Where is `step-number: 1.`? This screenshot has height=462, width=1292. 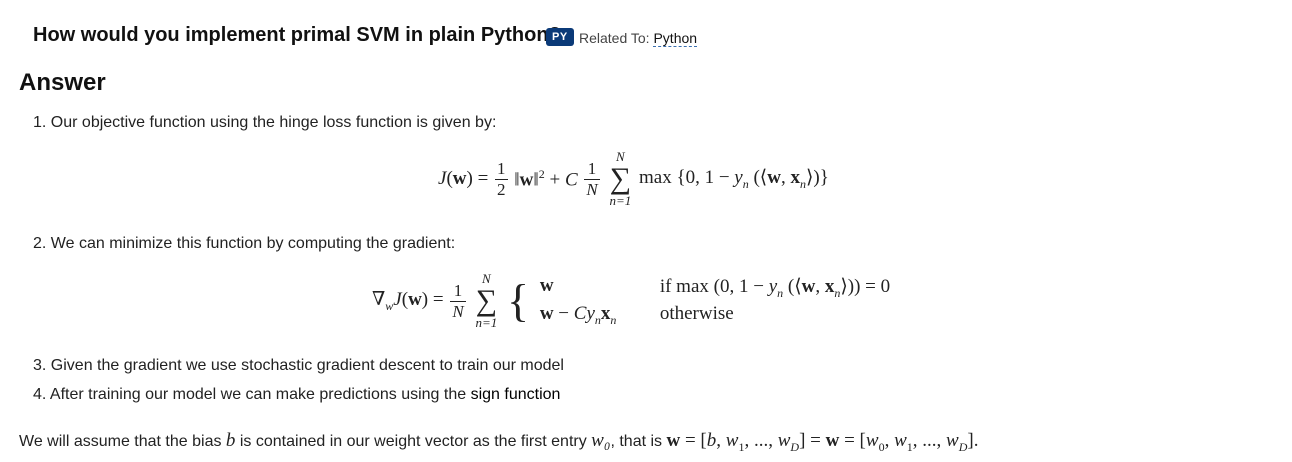 step-number: 1. is located at coordinates (40, 122).